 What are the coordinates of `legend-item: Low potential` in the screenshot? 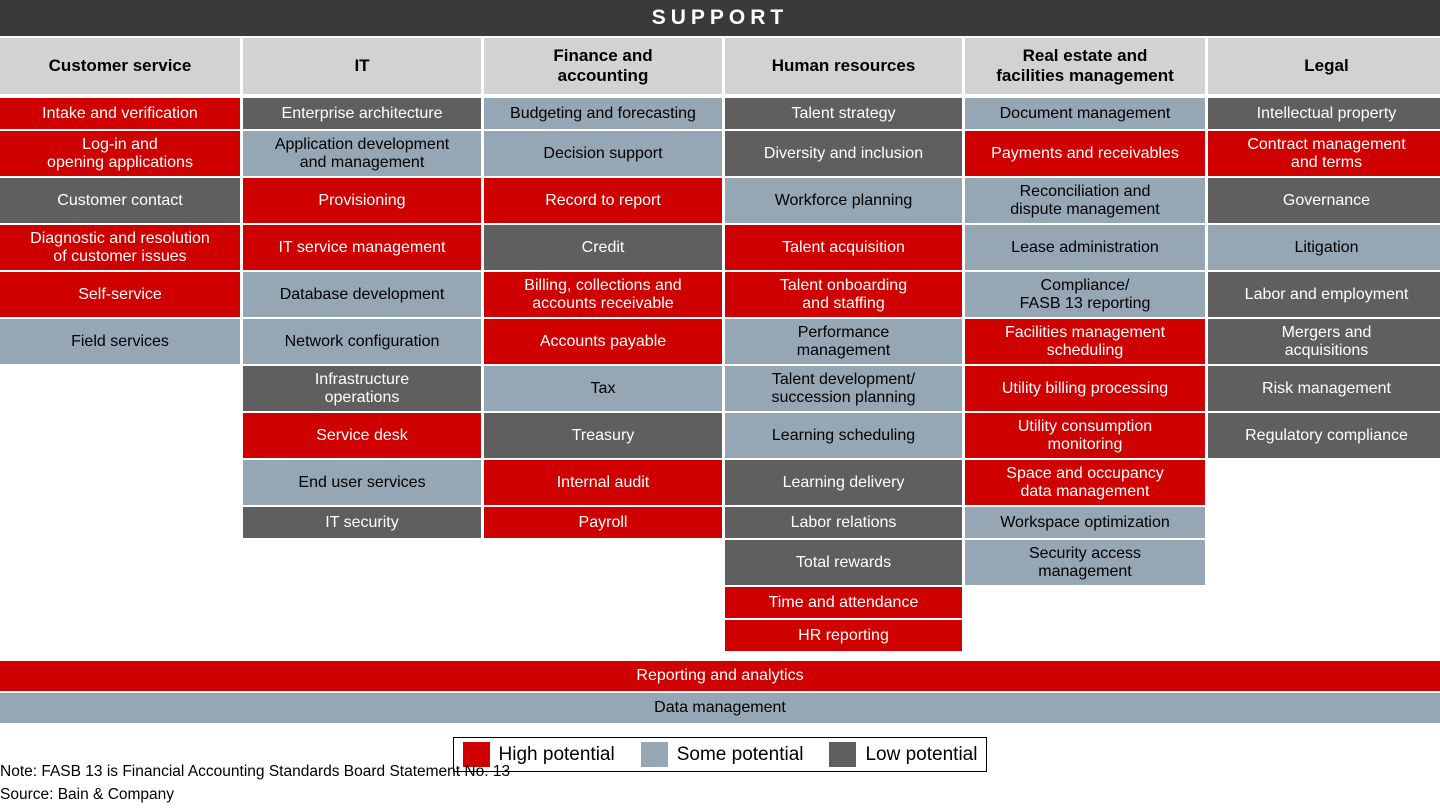 It's located at (903, 754).